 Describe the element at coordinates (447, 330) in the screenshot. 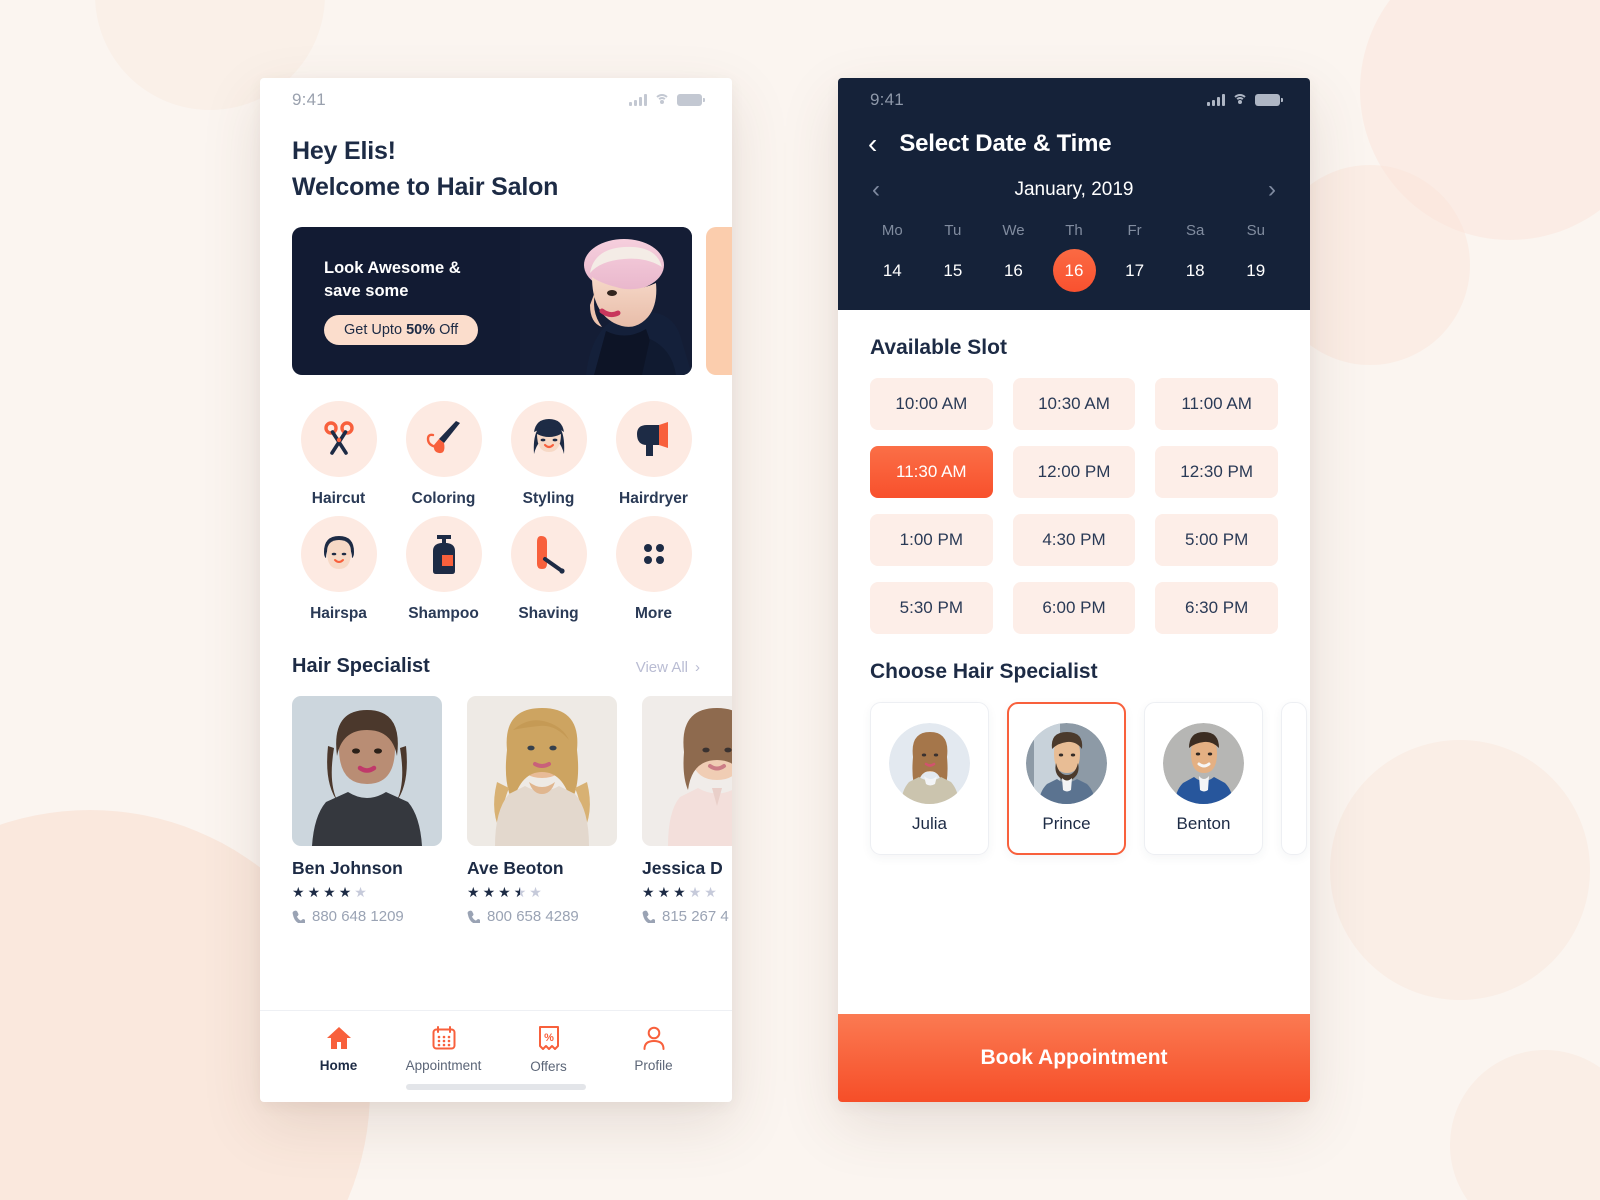

I see `badge-suffix: Off` at that location.